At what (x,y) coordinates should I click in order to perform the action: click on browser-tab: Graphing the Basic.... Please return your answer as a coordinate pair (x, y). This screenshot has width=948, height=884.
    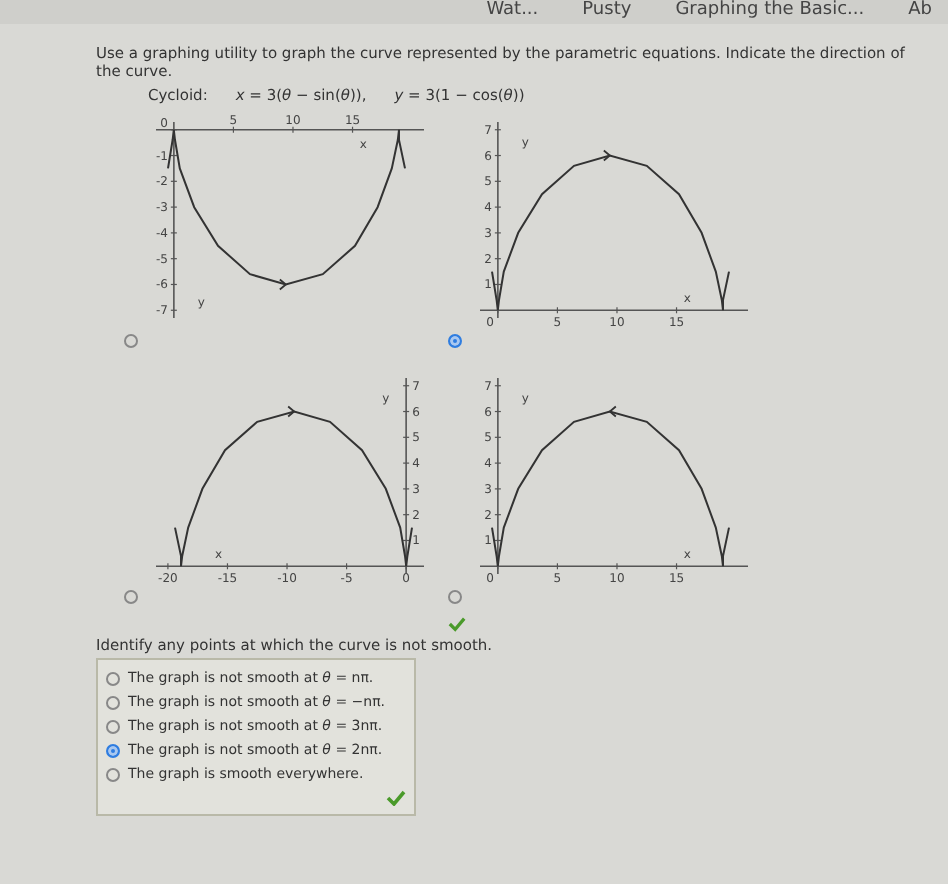
    Looking at the image, I should click on (770, 12).